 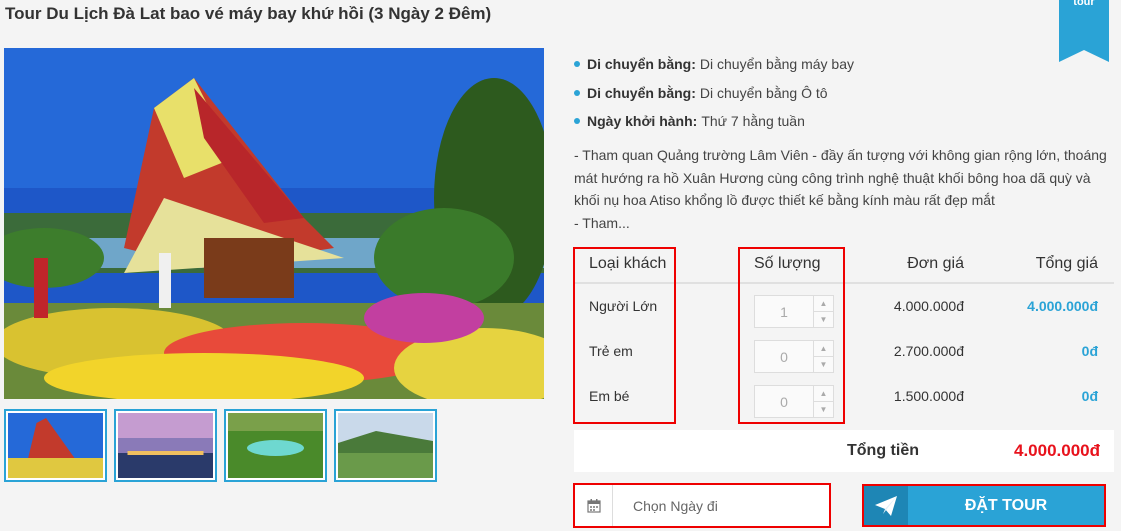 I want to click on info-item-transport-1: Di chuyển bằng: Di chuyển bằng máy bay, so click(x=844, y=64).